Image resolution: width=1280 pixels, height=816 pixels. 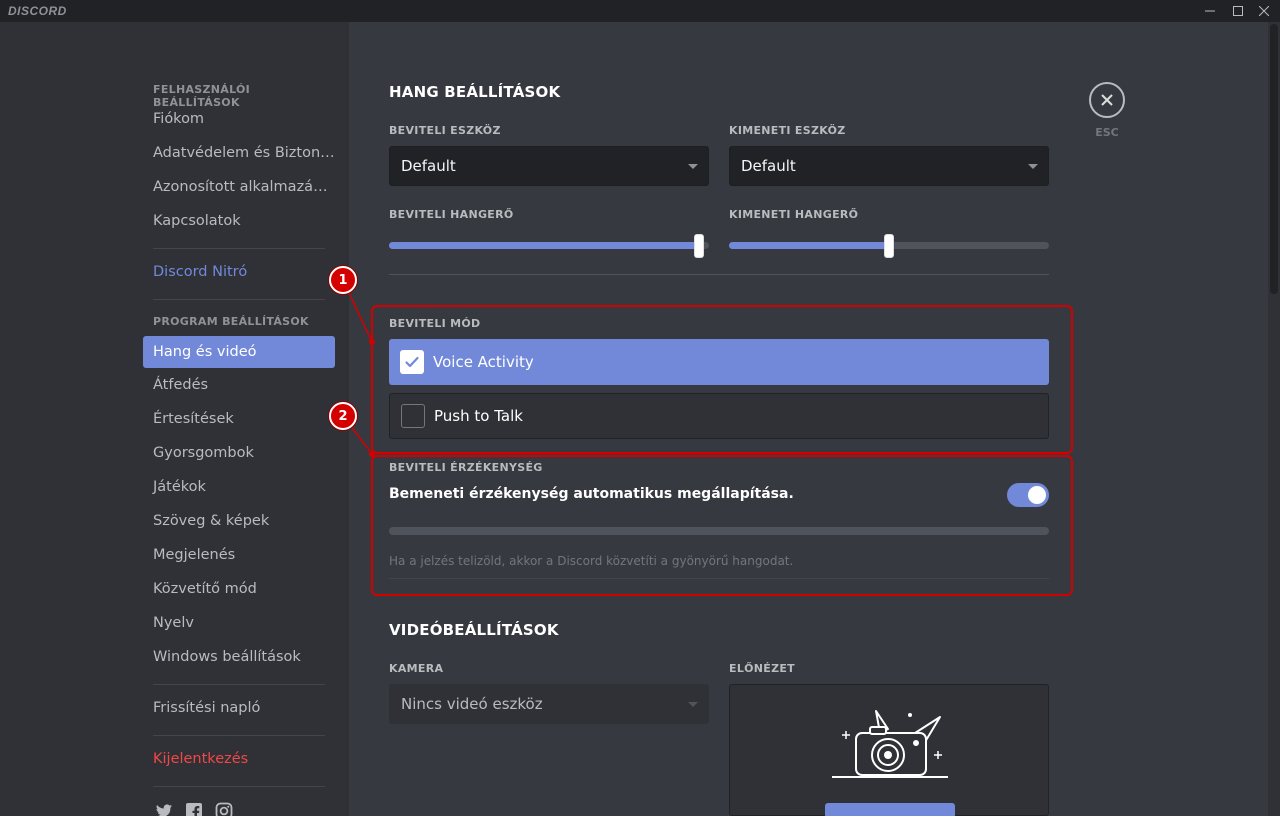 What do you see at coordinates (722, 525) in the screenshot?
I see `annotation-box-sensitivity` at bounding box center [722, 525].